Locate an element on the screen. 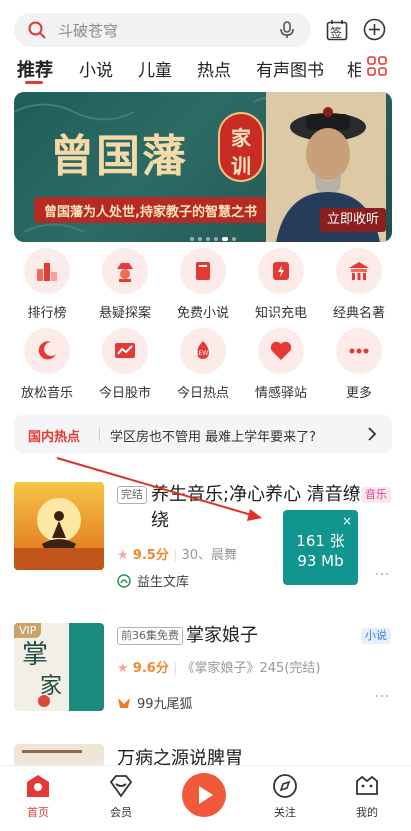  stock-icon is located at coordinates (125, 350).